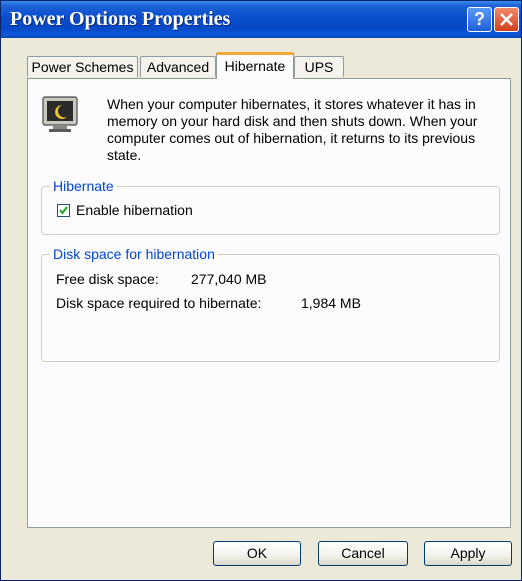 This screenshot has height=581, width=522. I want to click on tab-label: Advanced, so click(178, 67).